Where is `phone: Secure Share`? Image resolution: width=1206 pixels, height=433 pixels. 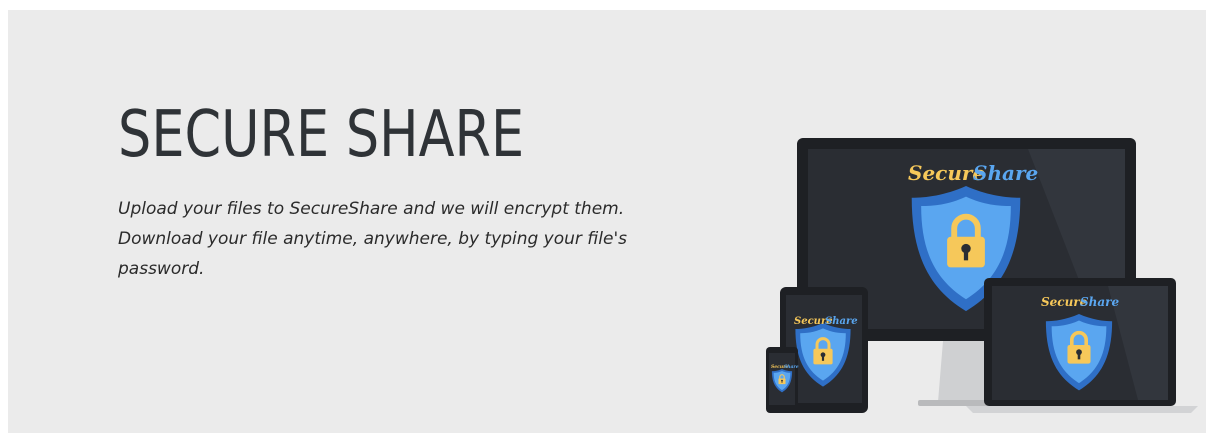 phone: Secure Share is located at coordinates (782, 380).